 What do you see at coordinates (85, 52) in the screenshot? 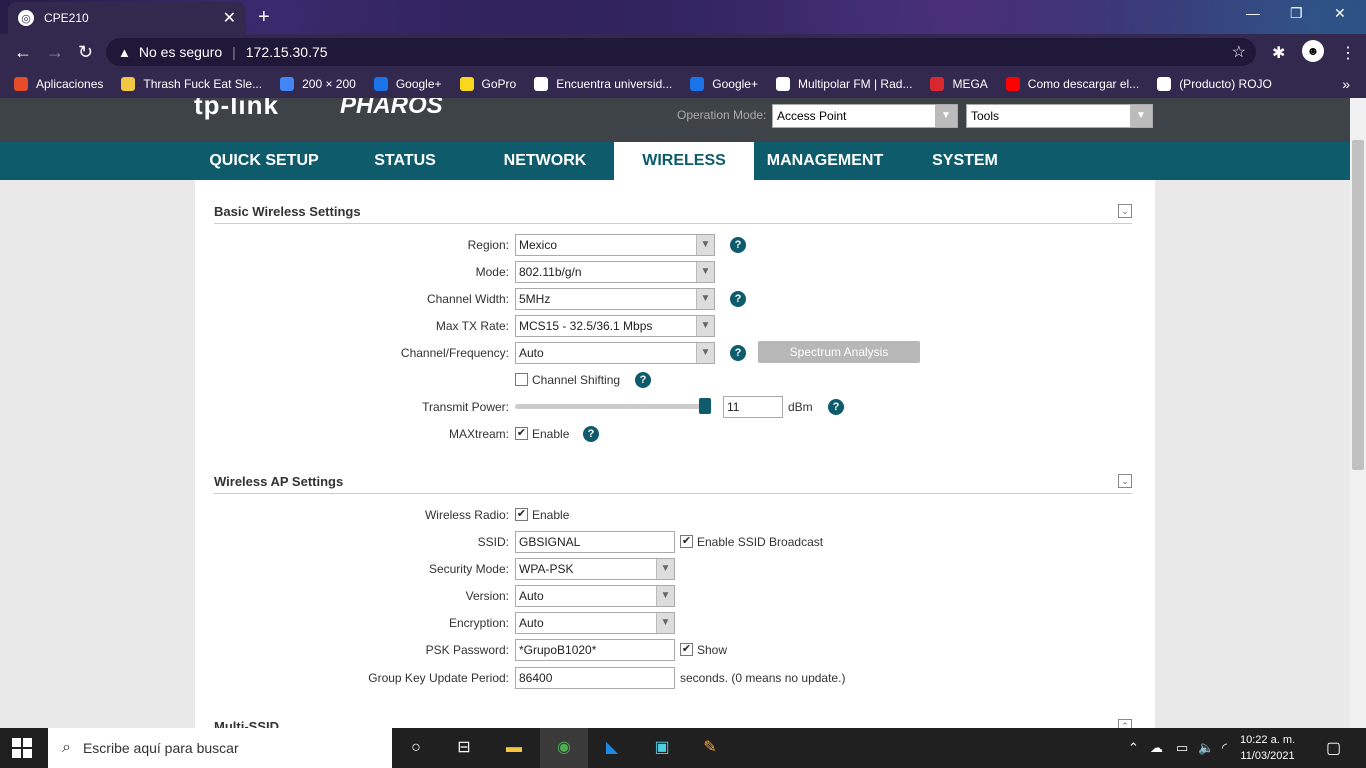
I see `reload-icon: ↻` at bounding box center [85, 52].